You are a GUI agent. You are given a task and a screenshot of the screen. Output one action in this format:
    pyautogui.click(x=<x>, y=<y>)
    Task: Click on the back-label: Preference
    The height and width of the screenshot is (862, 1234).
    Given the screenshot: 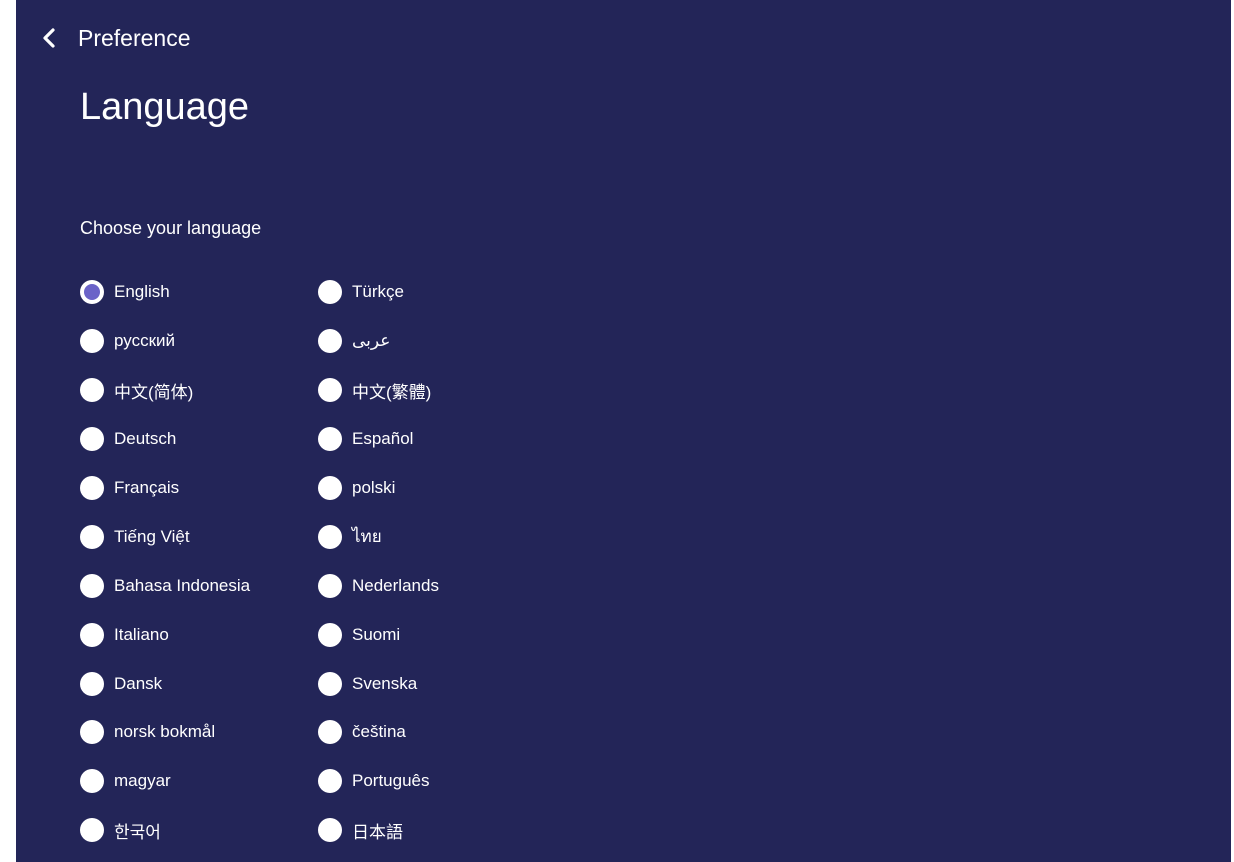 What is the action you would take?
    pyautogui.click(x=134, y=37)
    